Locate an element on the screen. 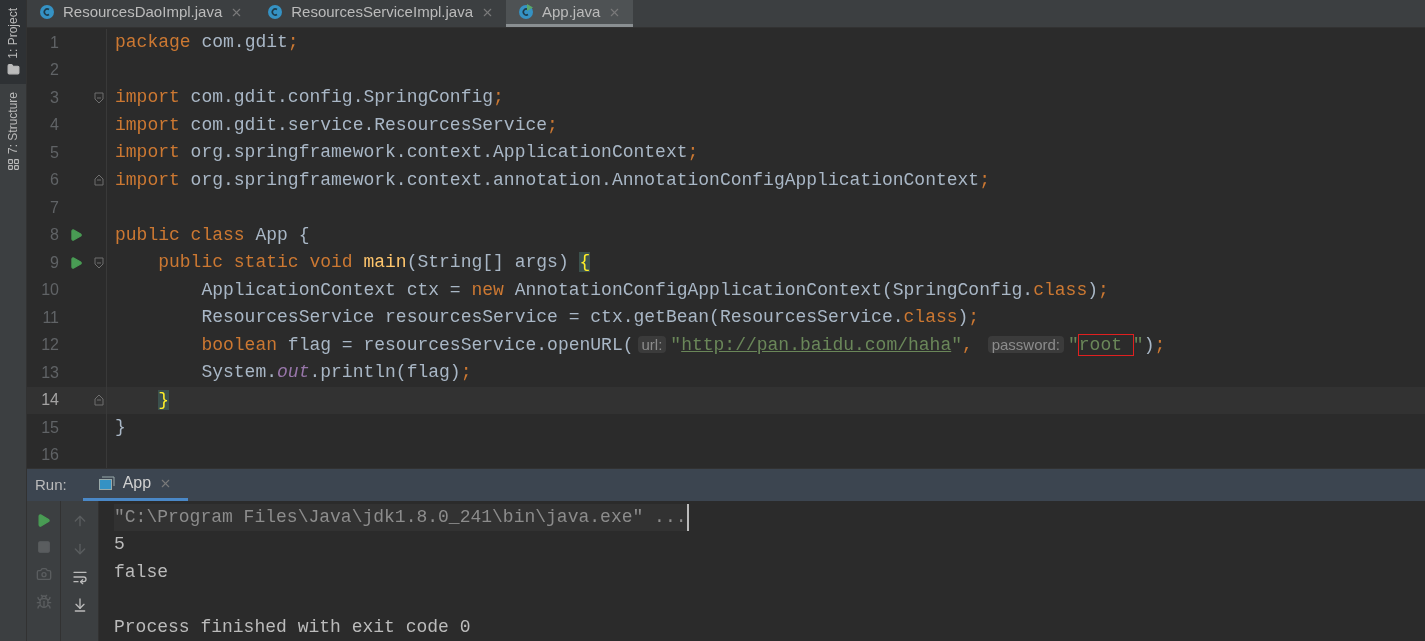 The width and height of the screenshot is (1425, 641). line-number: 14 is located at coordinates (49, 400).